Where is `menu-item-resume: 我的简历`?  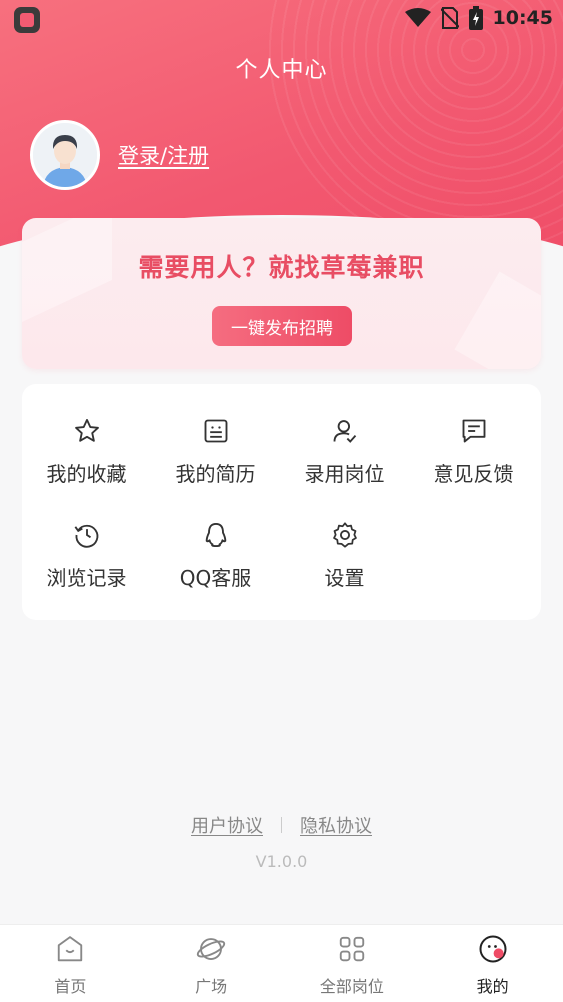
menu-item-resume: 我的简历 is located at coordinates (215, 461).